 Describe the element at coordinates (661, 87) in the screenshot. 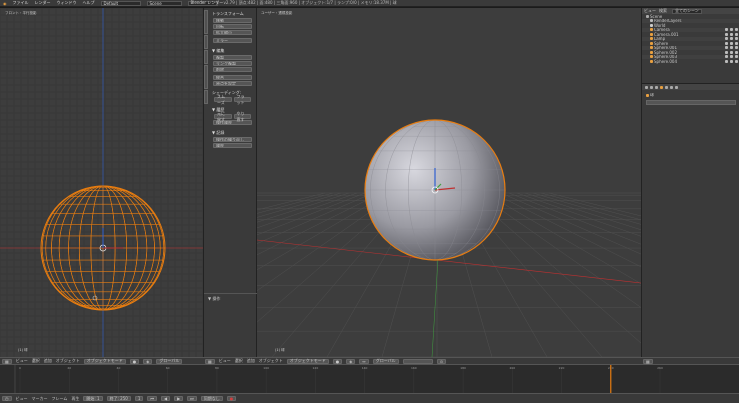

I see `object-tab-icon` at that location.